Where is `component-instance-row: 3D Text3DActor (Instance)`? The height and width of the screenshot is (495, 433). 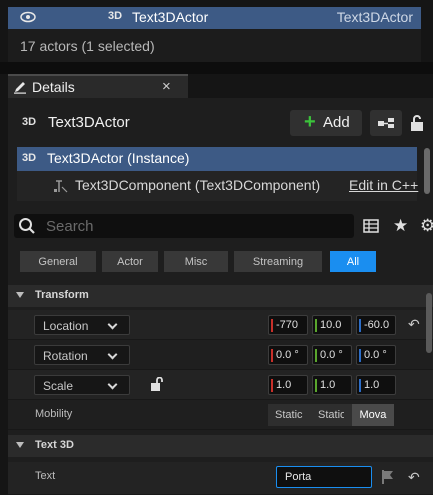
component-instance-row: 3D Text3DActor (Instance) is located at coordinates (217, 159).